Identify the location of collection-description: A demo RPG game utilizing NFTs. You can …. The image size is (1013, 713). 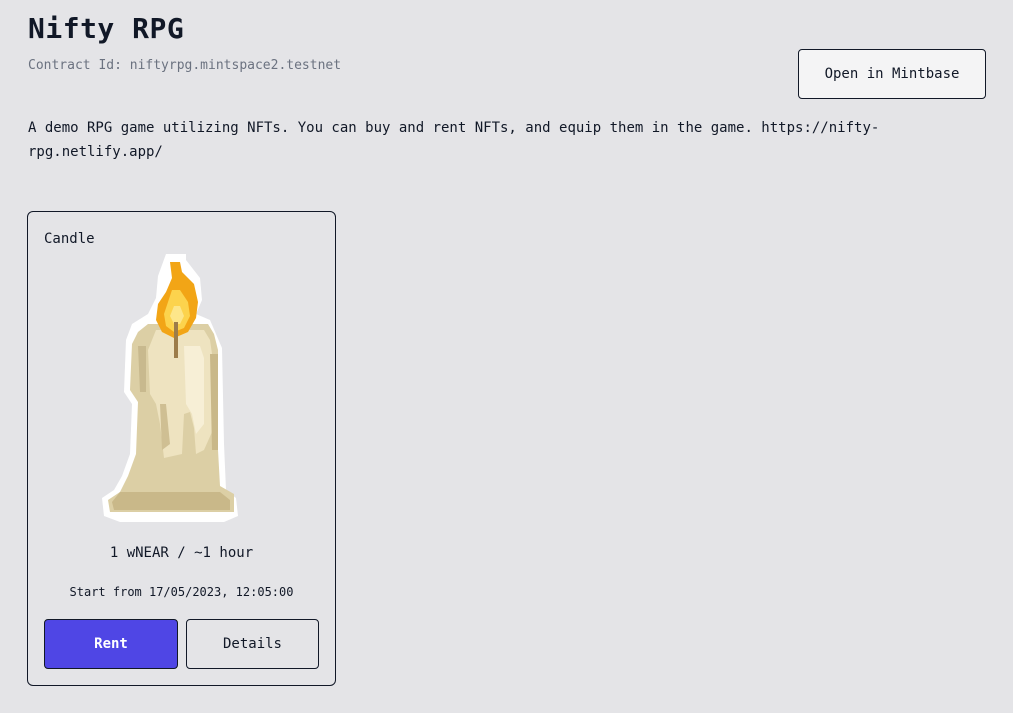
(454, 140).